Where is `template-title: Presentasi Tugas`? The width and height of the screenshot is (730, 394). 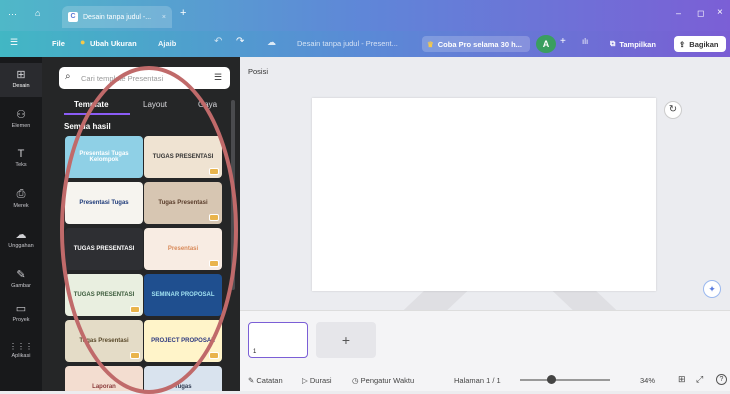
template-title: Presentasi Tugas is located at coordinates (104, 203).